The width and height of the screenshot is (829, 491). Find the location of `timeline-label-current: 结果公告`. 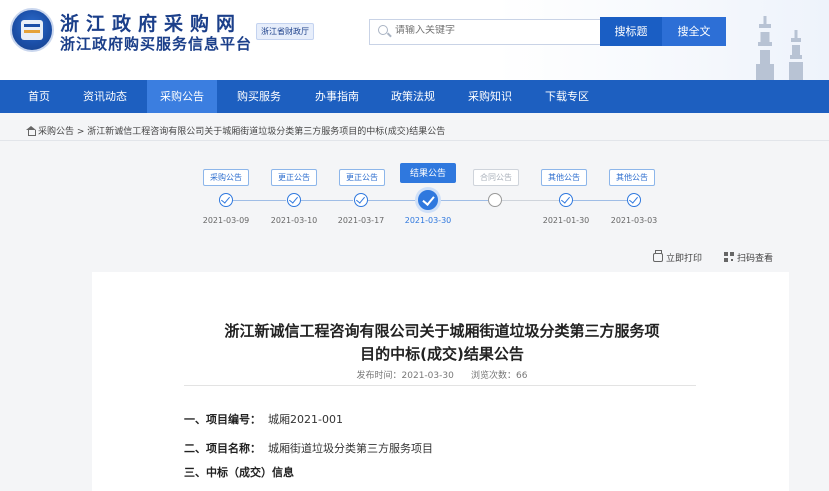

timeline-label-current: 结果公告 is located at coordinates (428, 173).